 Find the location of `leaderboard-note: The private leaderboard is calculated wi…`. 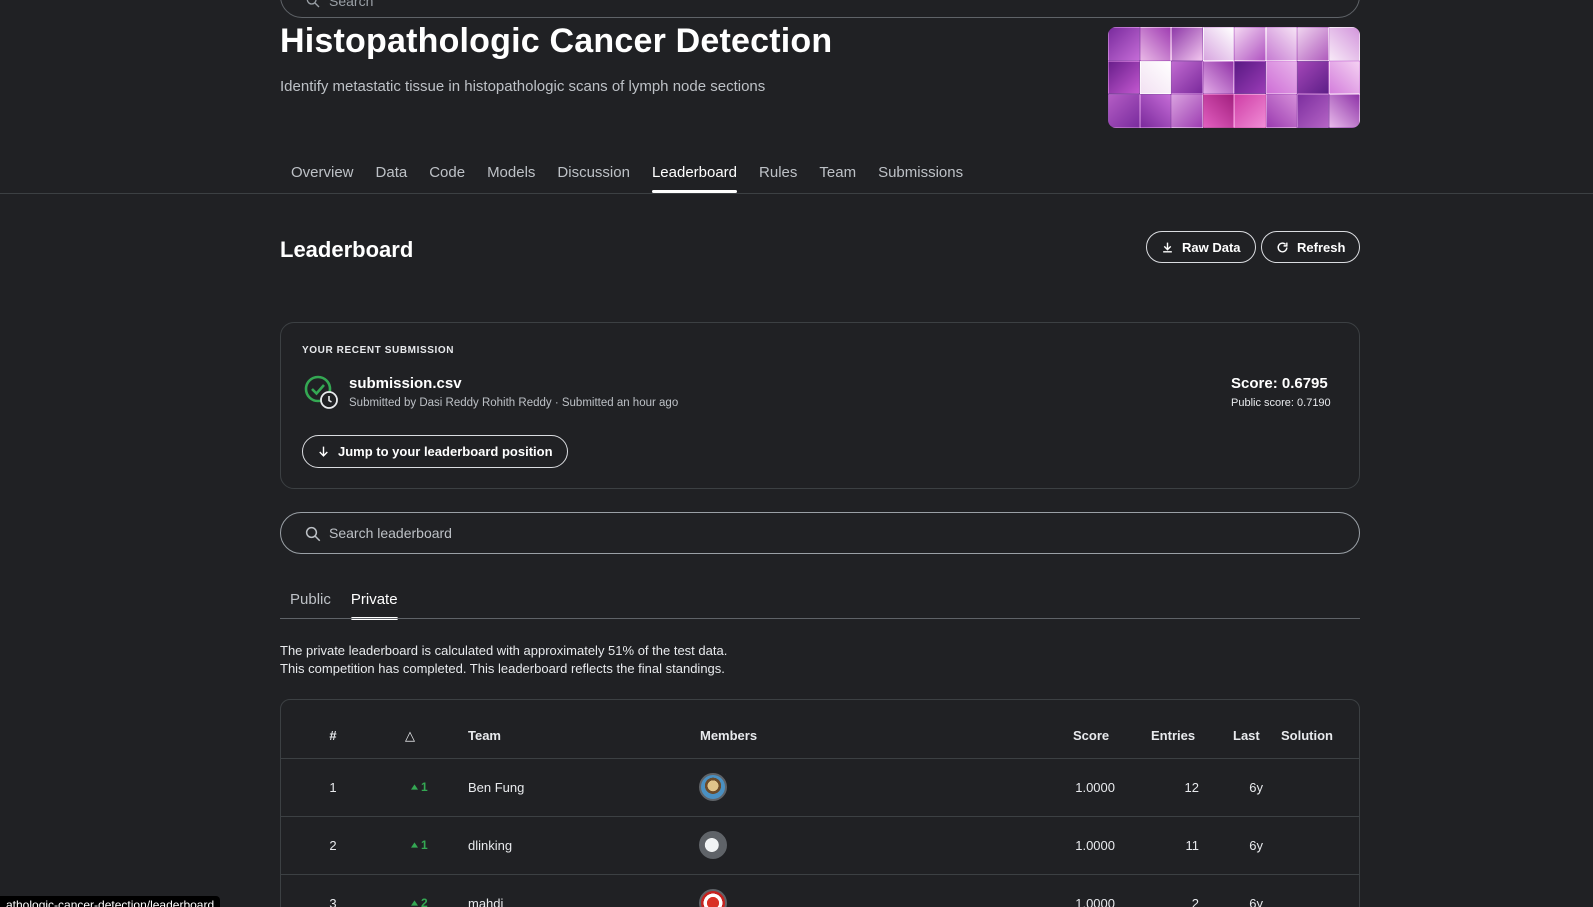

leaderboard-note: The private leaderboard is calculated wi… is located at coordinates (503, 660).